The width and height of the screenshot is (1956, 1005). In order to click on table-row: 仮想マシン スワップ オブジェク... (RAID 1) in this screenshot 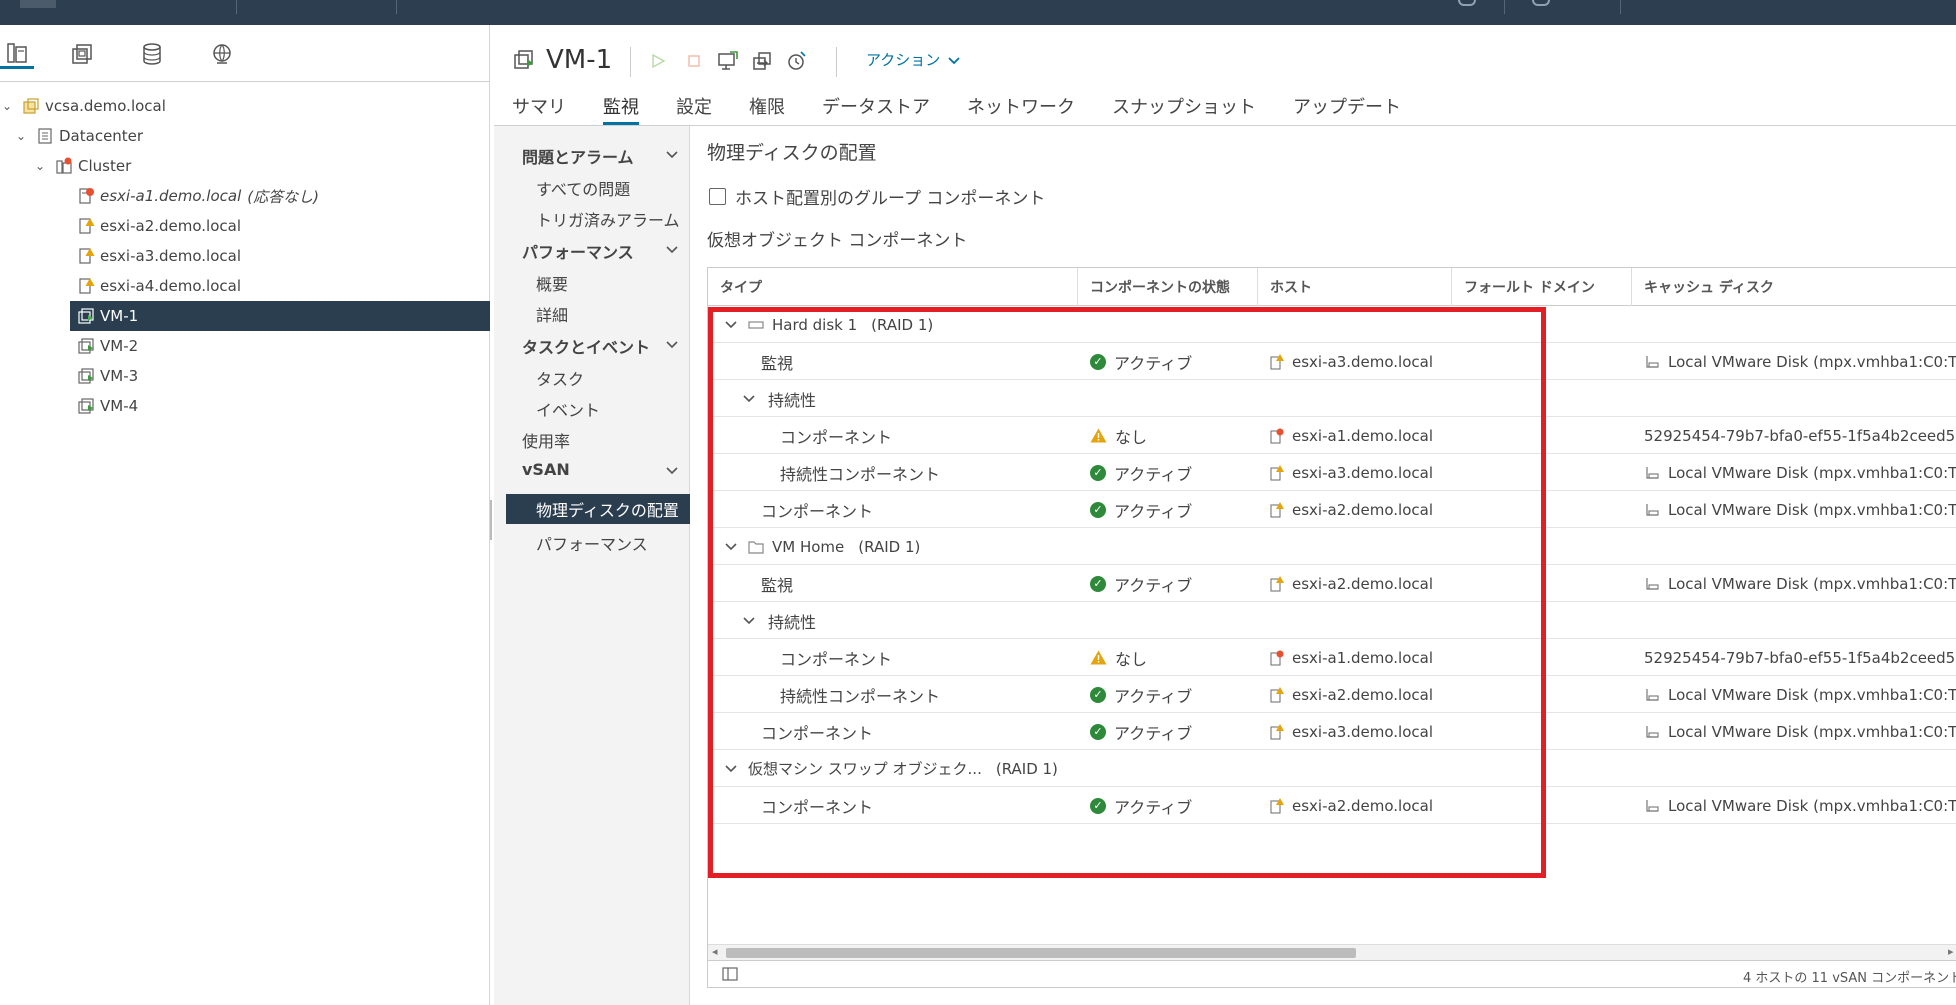, I will do `click(1332, 768)`.